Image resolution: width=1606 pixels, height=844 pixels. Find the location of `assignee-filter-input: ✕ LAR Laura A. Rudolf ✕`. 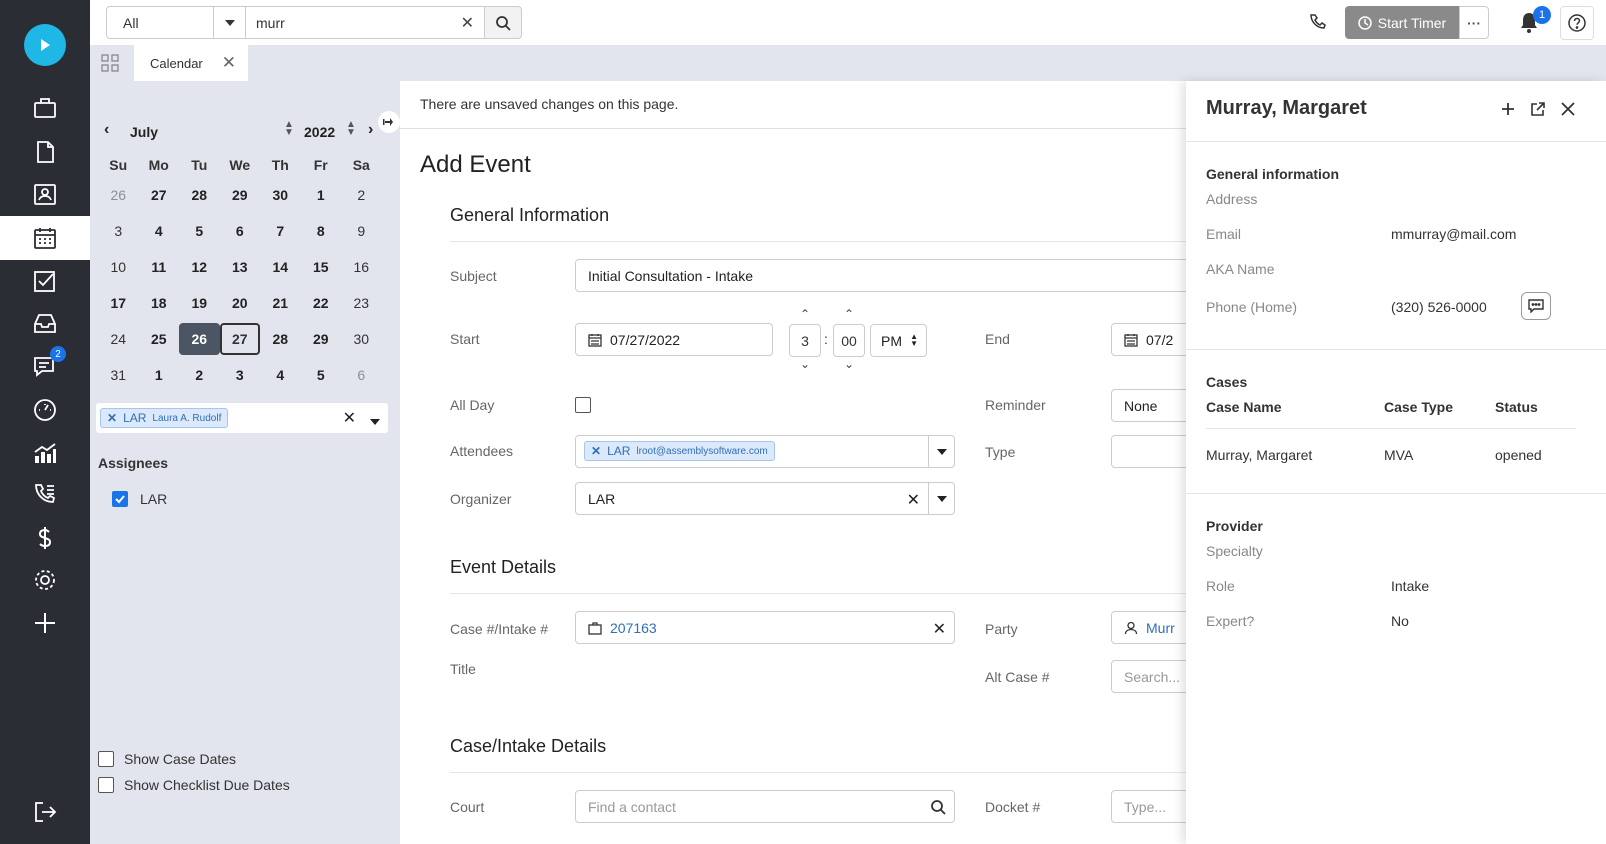

assignee-filter-input: ✕ LAR Laura A. Rudolf ✕ is located at coordinates (242, 418).